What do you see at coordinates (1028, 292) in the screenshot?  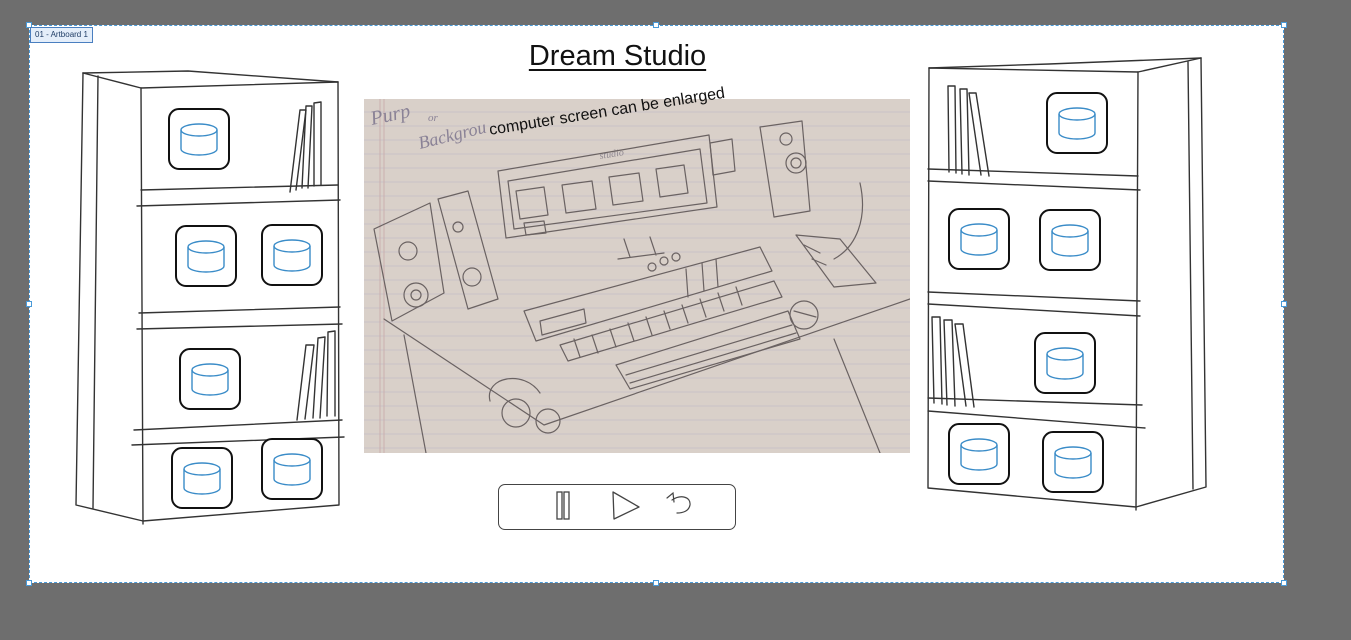 I see `right-shelf-slots` at bounding box center [1028, 292].